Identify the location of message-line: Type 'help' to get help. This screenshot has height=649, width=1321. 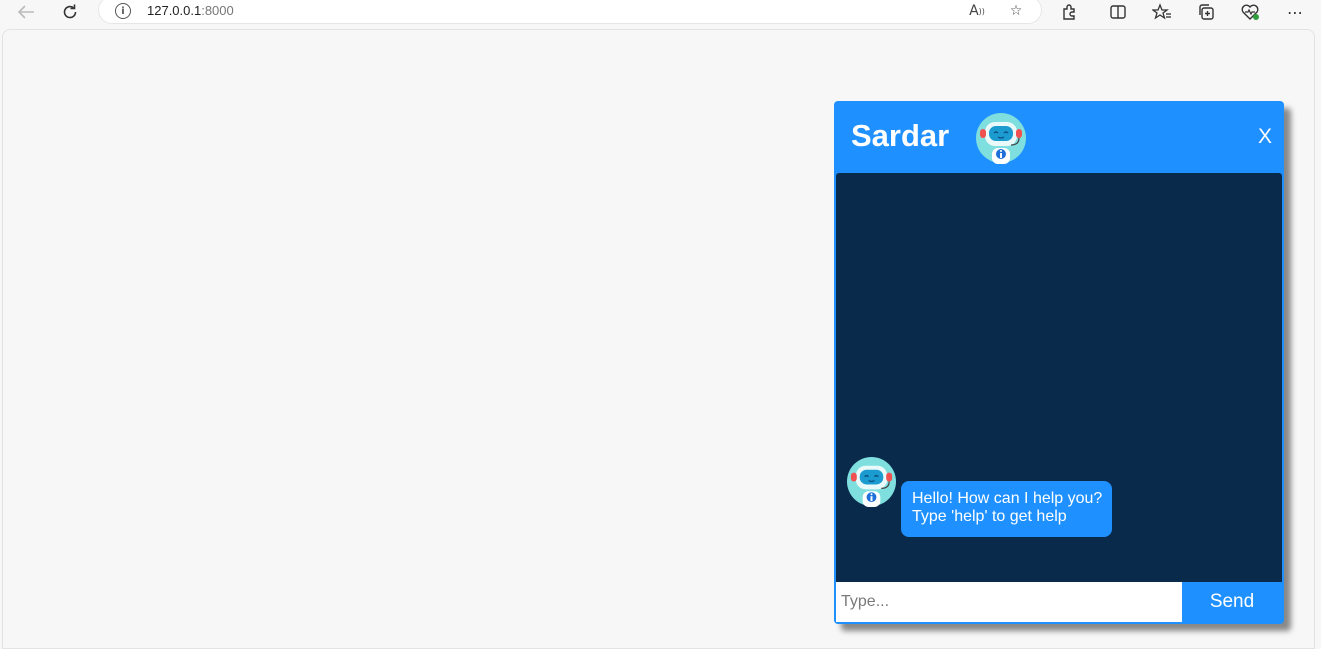
(989, 516).